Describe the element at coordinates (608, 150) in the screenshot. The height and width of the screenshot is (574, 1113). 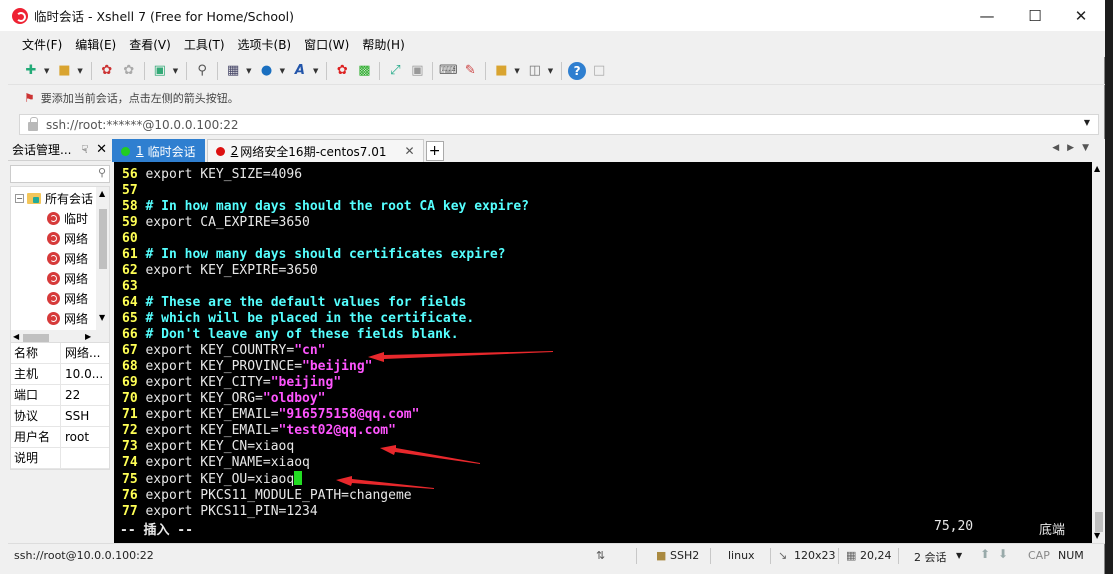
I see `tab-bar: 1 临时会话 2 网络安全16期-centos7.01 ✕ + ◀▶▼` at that location.